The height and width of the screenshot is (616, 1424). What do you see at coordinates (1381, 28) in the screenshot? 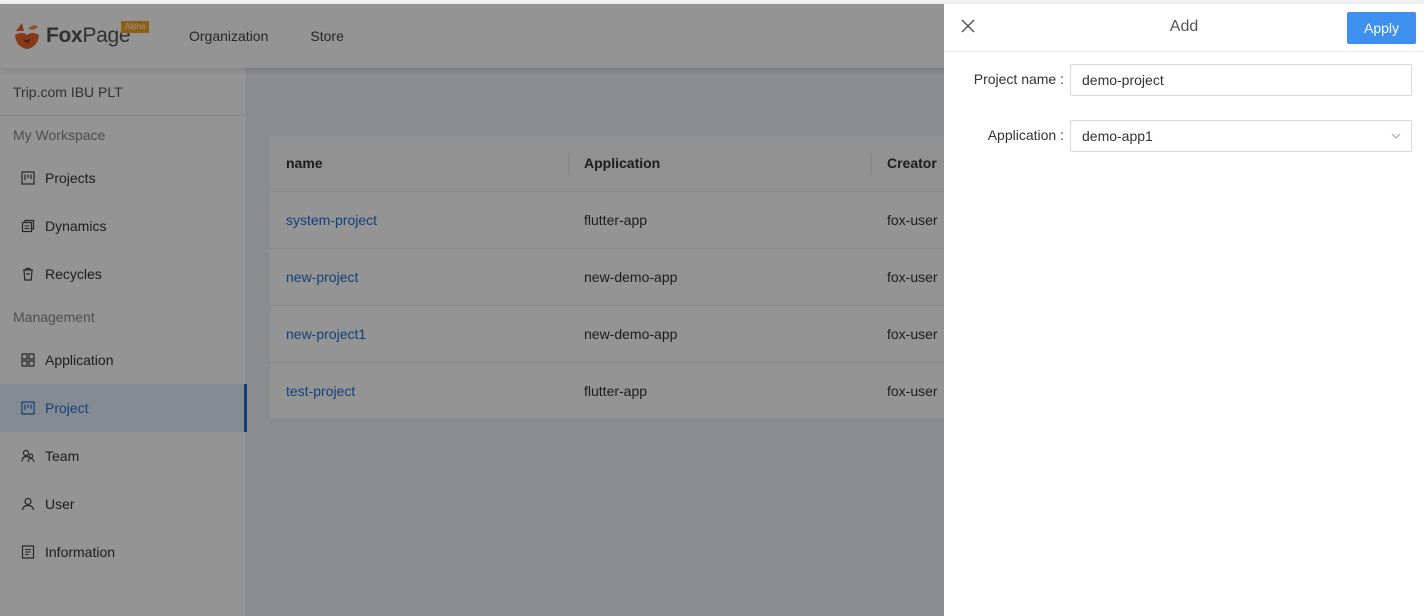
I see `apply-button: Apply` at bounding box center [1381, 28].